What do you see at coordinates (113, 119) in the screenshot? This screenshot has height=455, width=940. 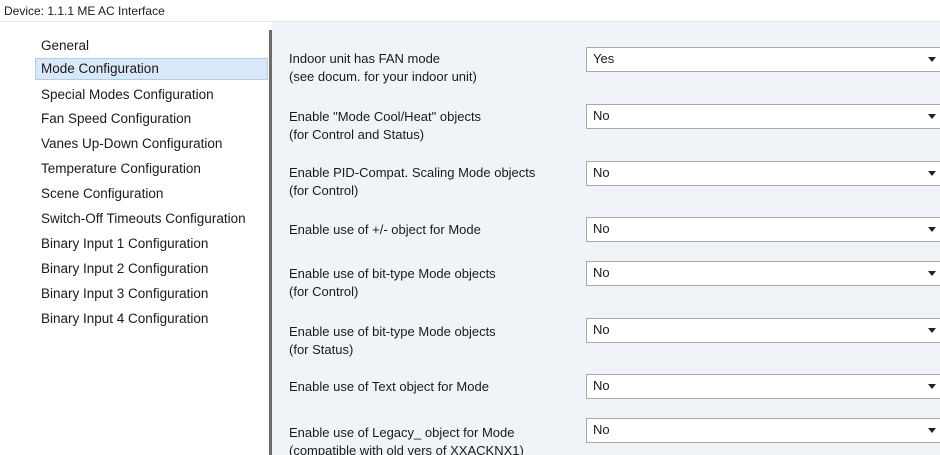 I see `sidebar-item-fan-speed-configuration: Fan Speed Configuration` at bounding box center [113, 119].